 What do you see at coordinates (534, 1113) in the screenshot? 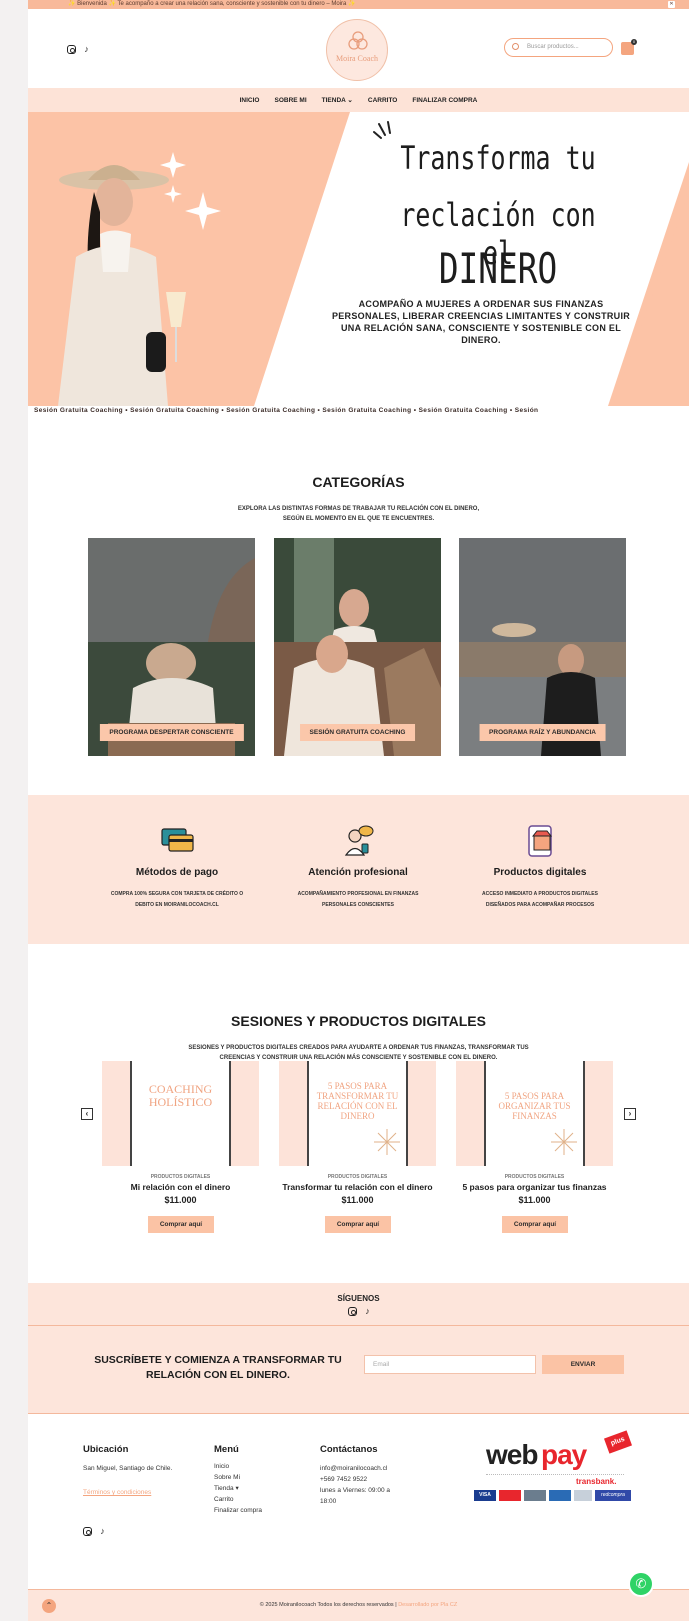
I see `product-image-3: 5 PASOS PARA ORGANIZAR TUS FINANZAS` at bounding box center [534, 1113].